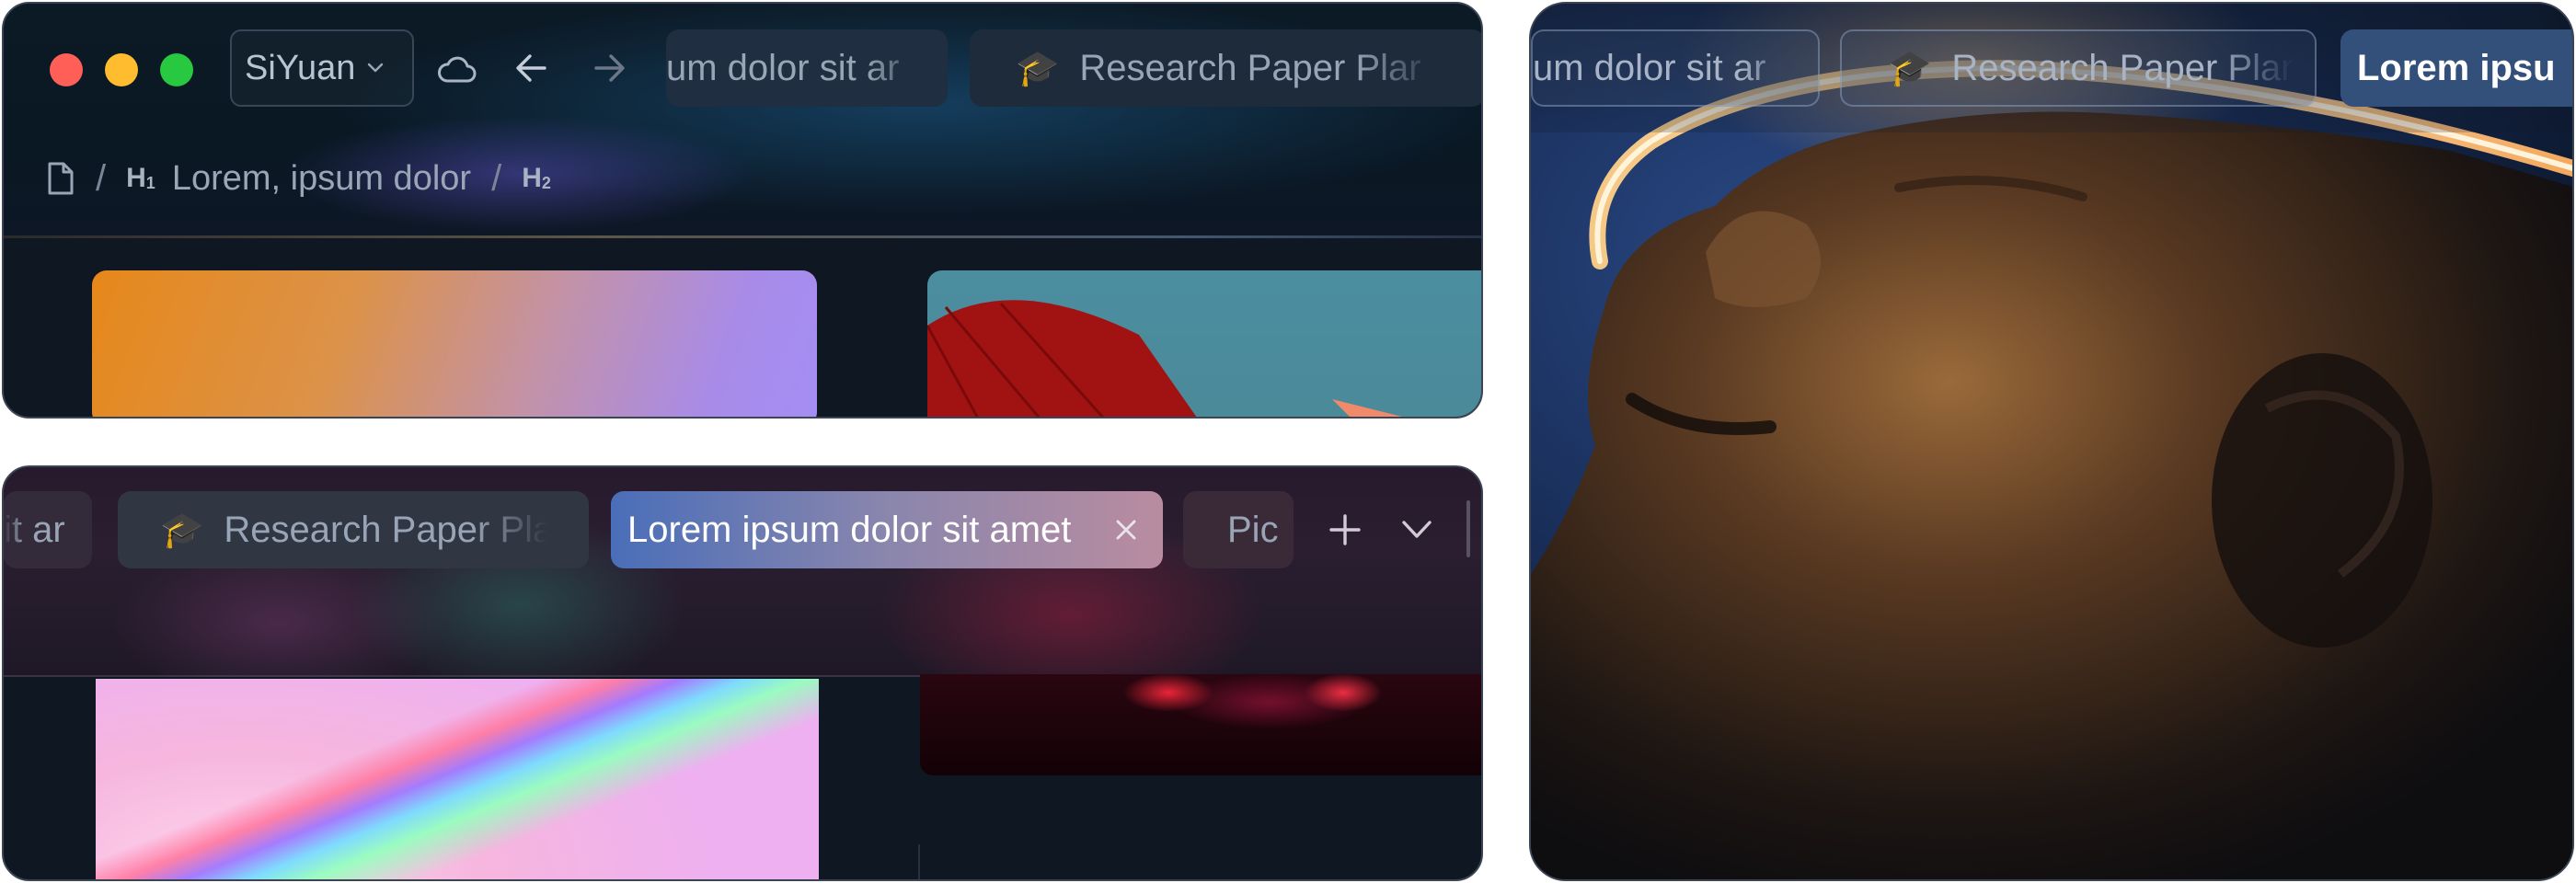 The width and height of the screenshot is (2576, 883). I want to click on dark-red-image-card, so click(1200, 724).